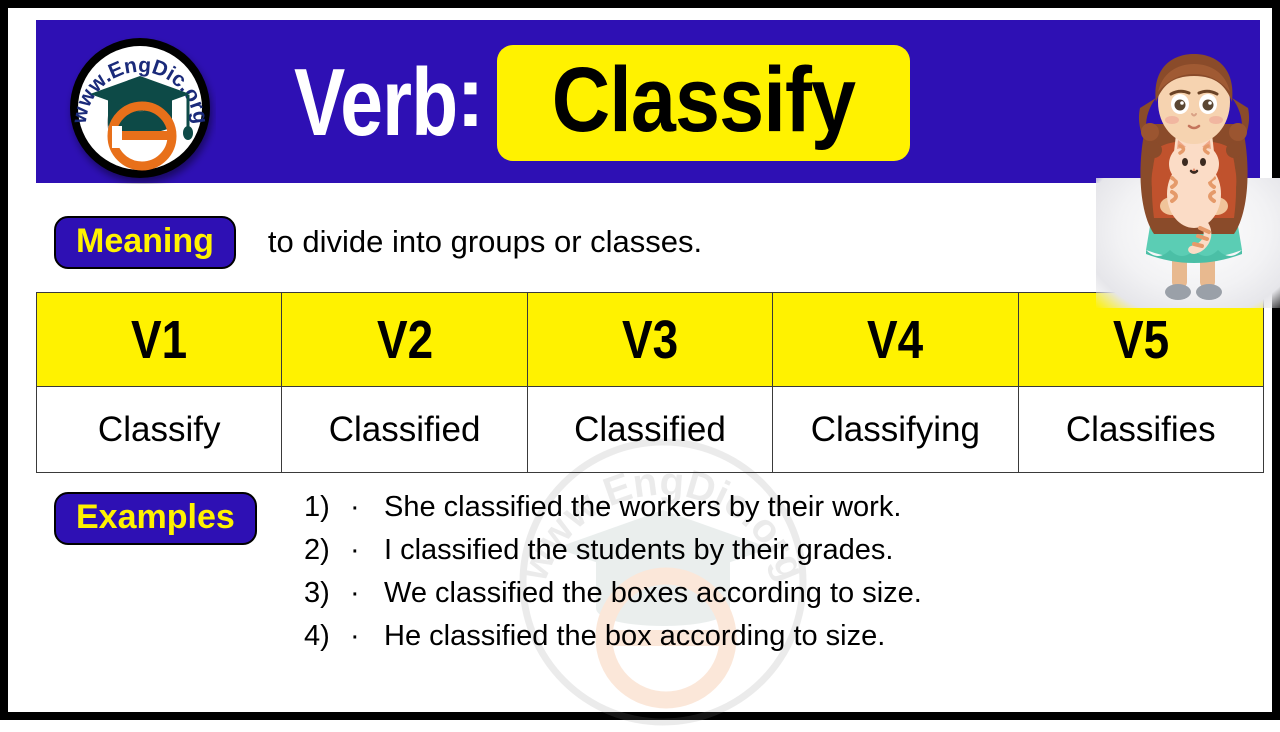 Image resolution: width=1280 pixels, height=732 pixels. Describe the element at coordinates (895, 339) in the screenshot. I see `column-header-v4: V4` at that location.